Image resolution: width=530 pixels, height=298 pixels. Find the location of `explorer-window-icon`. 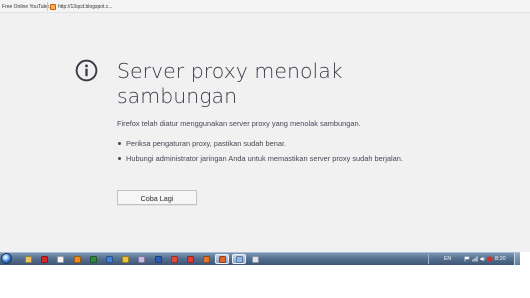

explorer-window-icon is located at coordinates (239, 259).